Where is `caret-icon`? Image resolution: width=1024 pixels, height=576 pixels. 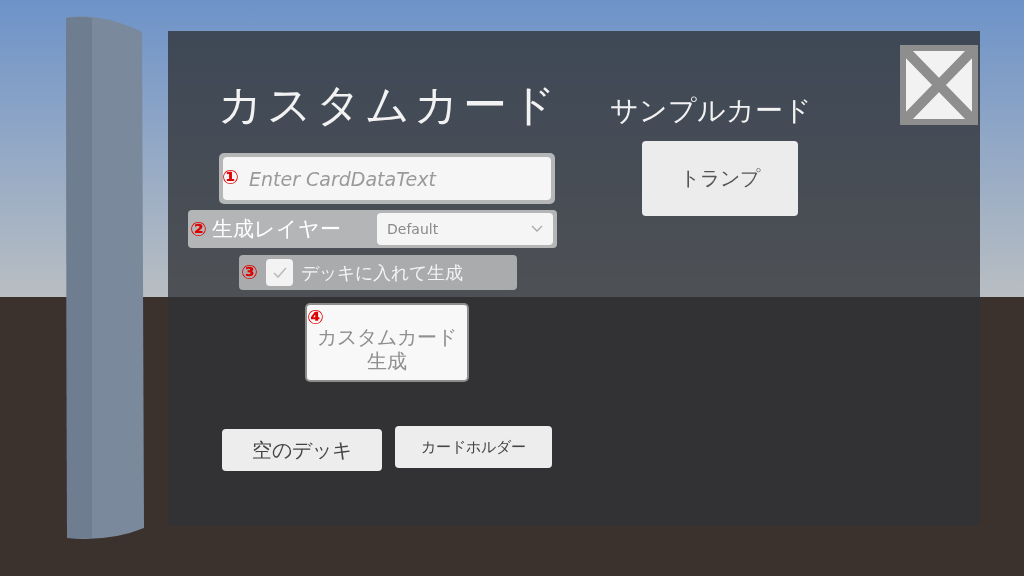 caret-icon is located at coordinates (537, 229).